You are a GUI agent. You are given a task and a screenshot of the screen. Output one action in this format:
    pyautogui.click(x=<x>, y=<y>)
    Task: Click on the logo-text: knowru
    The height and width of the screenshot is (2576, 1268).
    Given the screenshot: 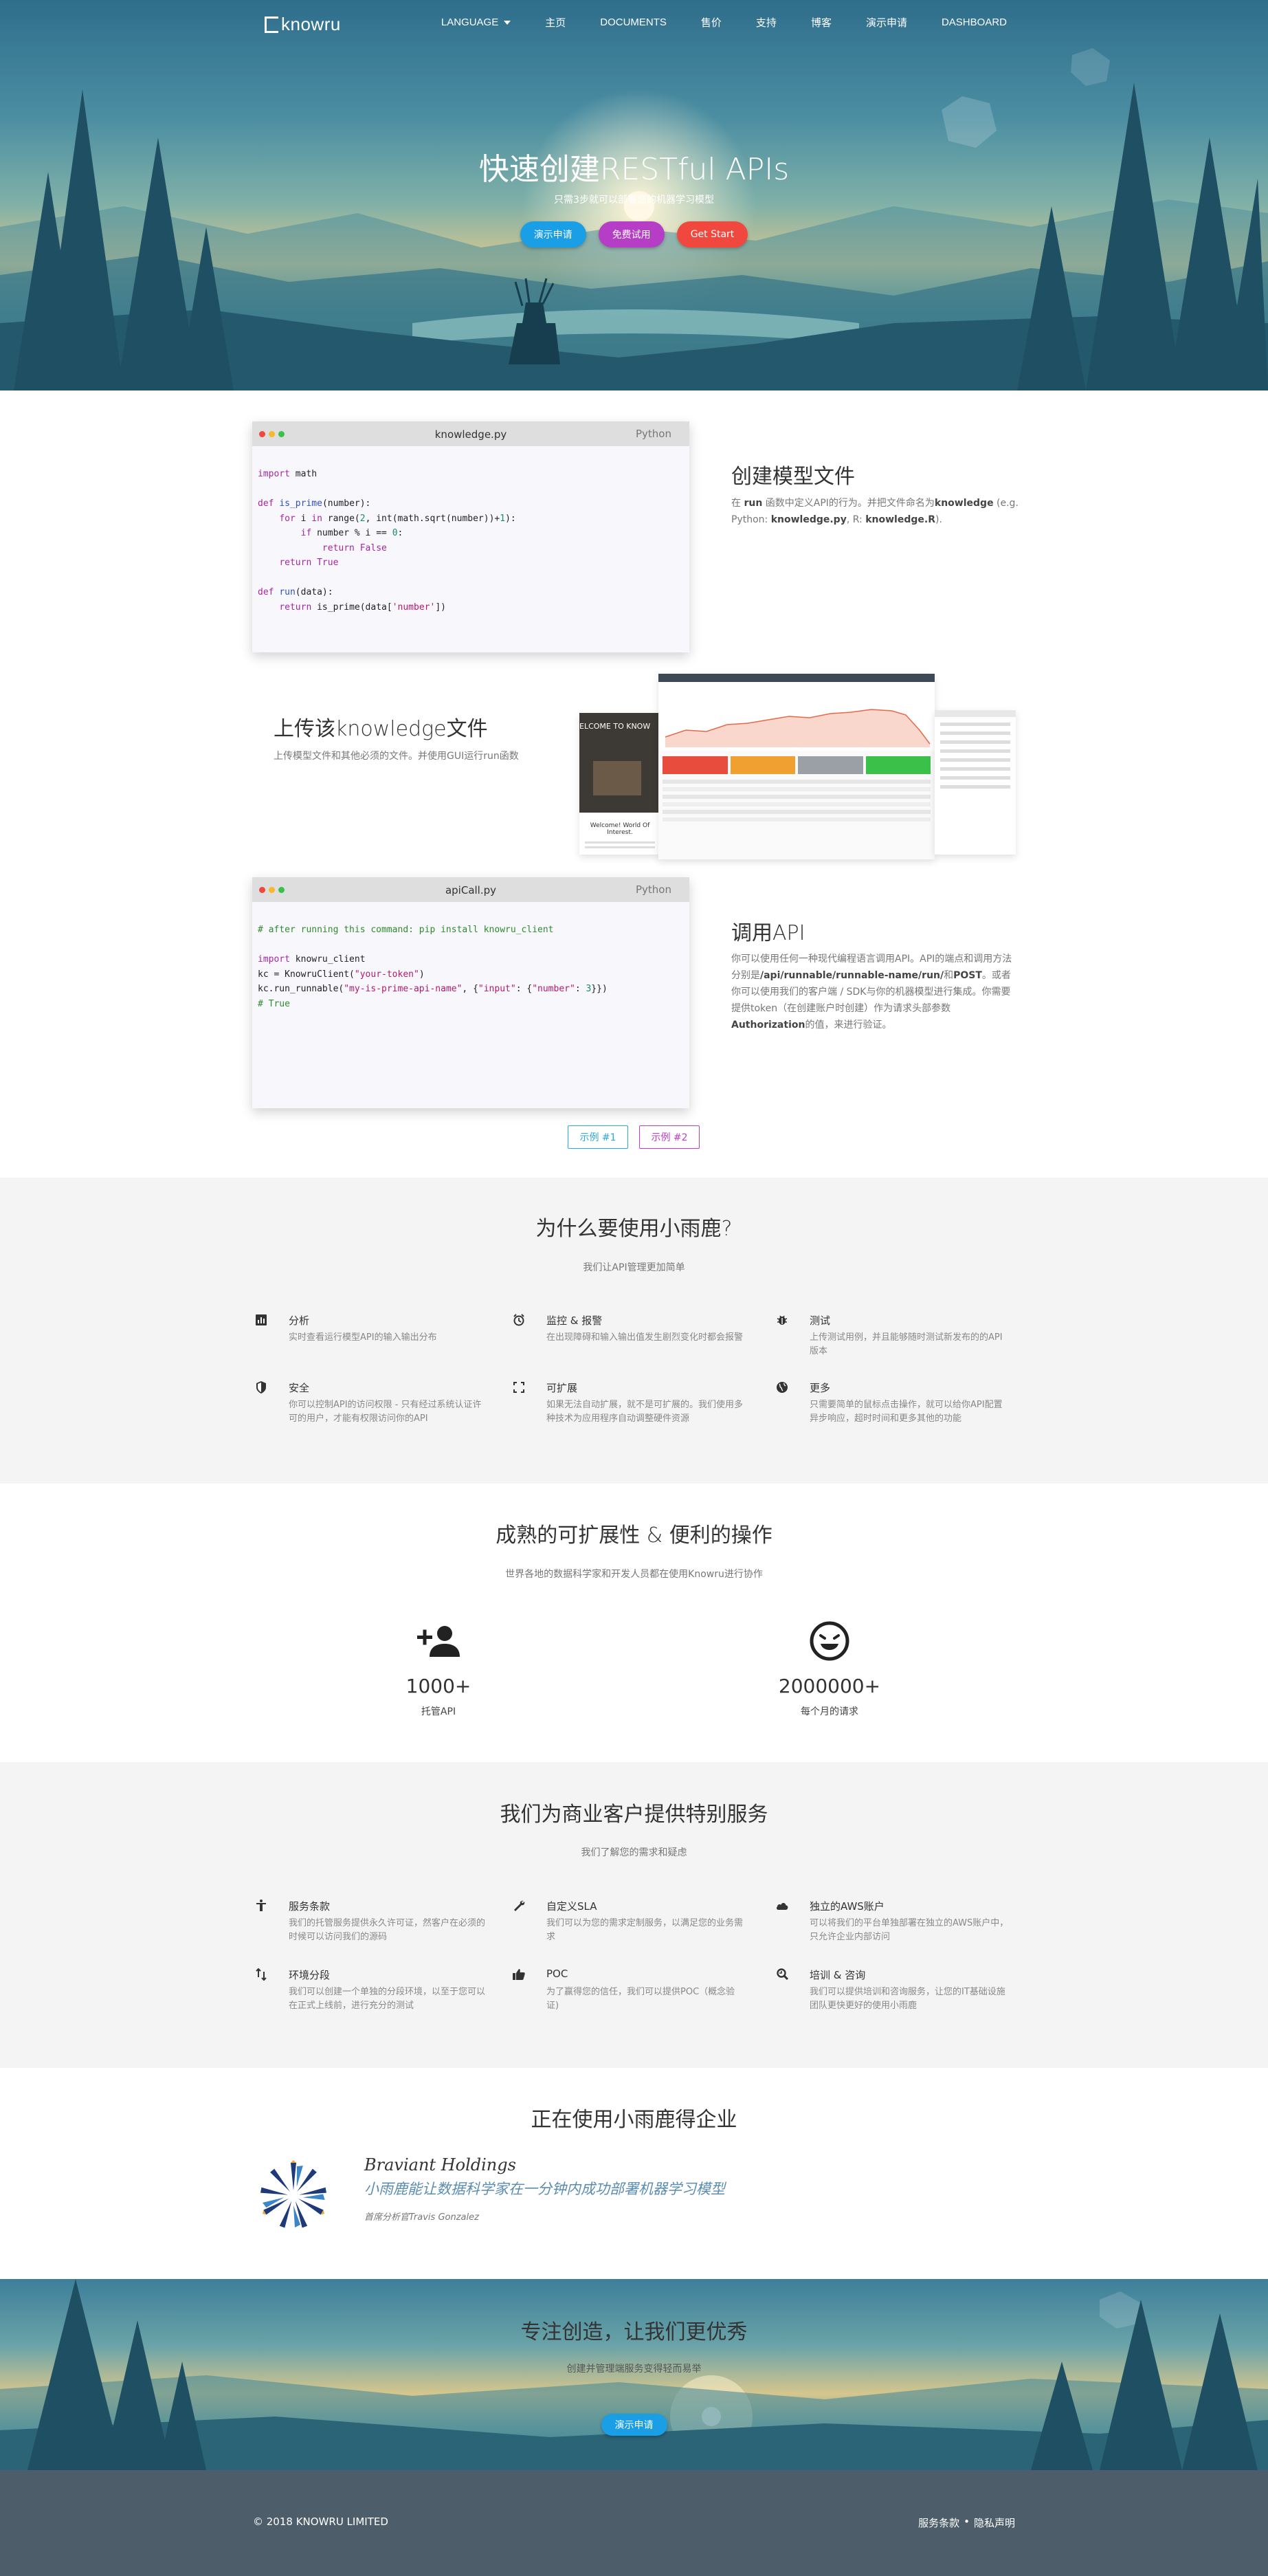 What is the action you would take?
    pyautogui.click(x=311, y=24)
    